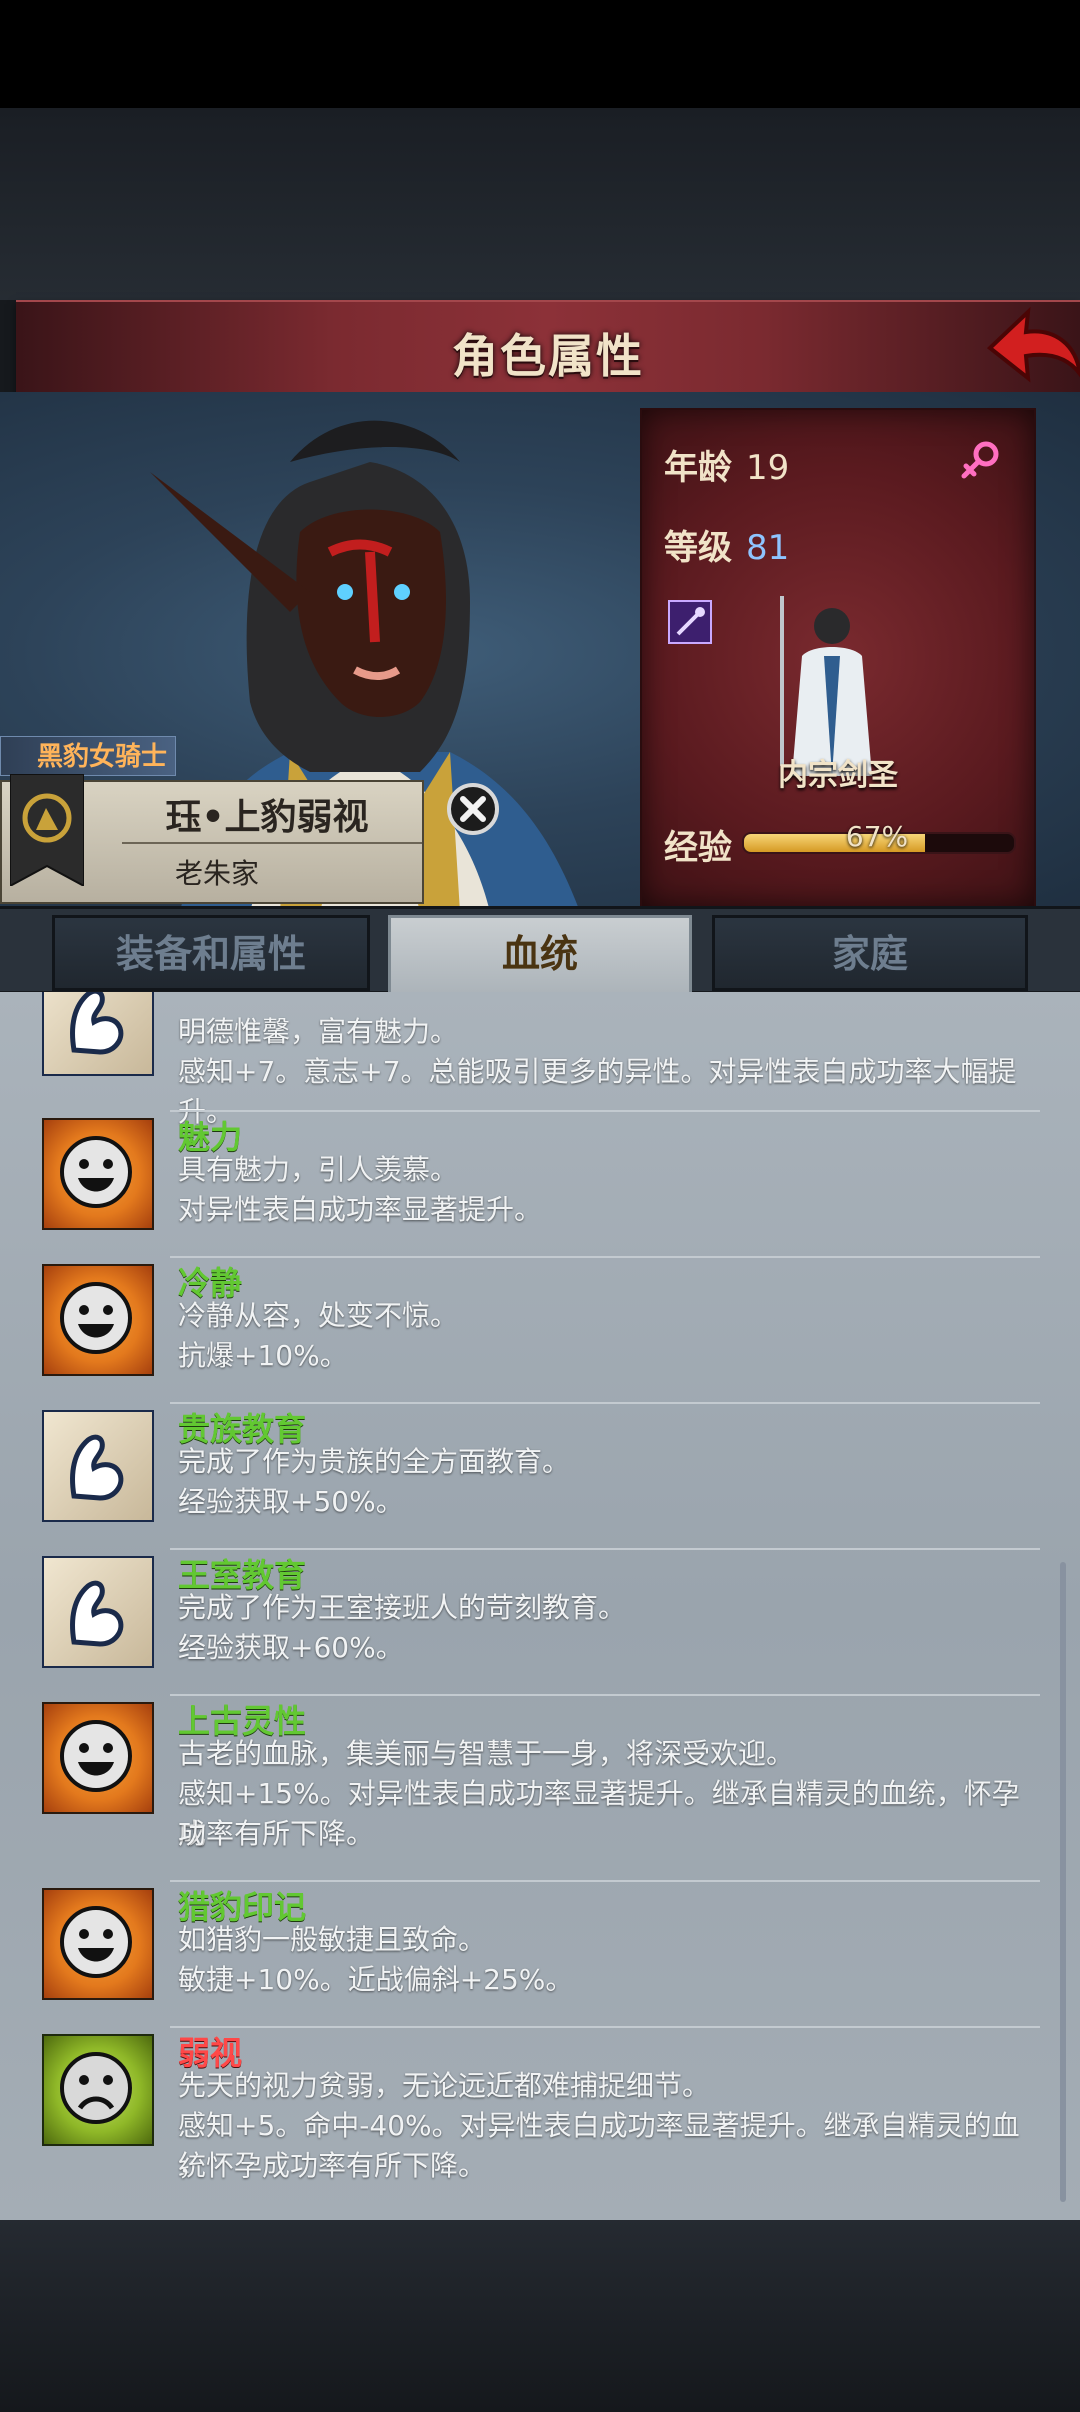 Image resolution: width=1080 pixels, height=2412 pixels. Describe the element at coordinates (263, 1355) in the screenshot. I see `trait-effect: 抗爆+10%。` at that location.